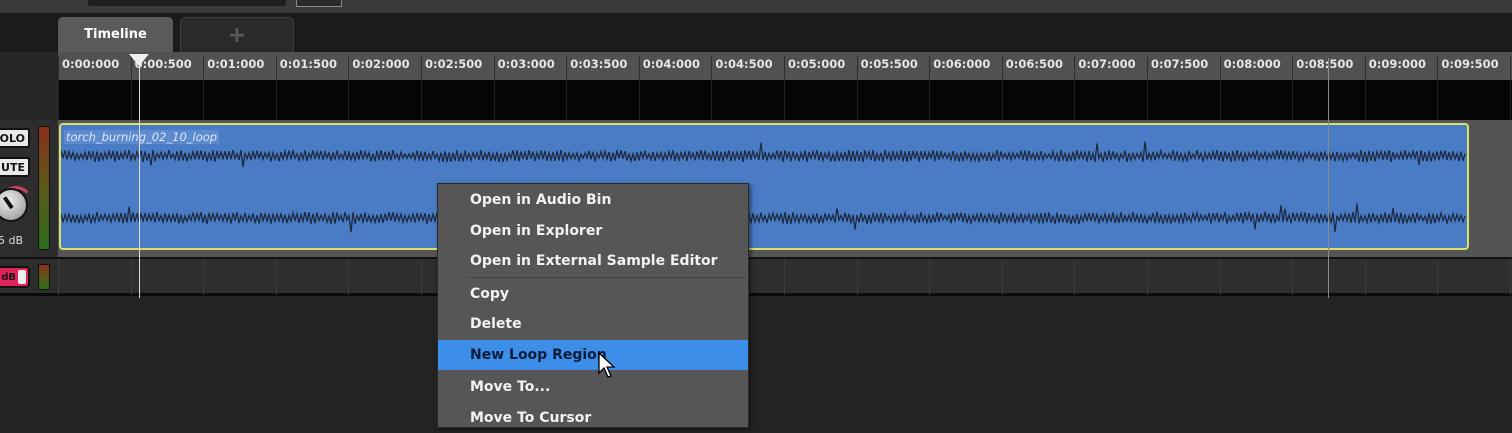 This screenshot has height=433, width=1512. Describe the element at coordinates (15, 138) in the screenshot. I see `solo-button: OLO` at that location.